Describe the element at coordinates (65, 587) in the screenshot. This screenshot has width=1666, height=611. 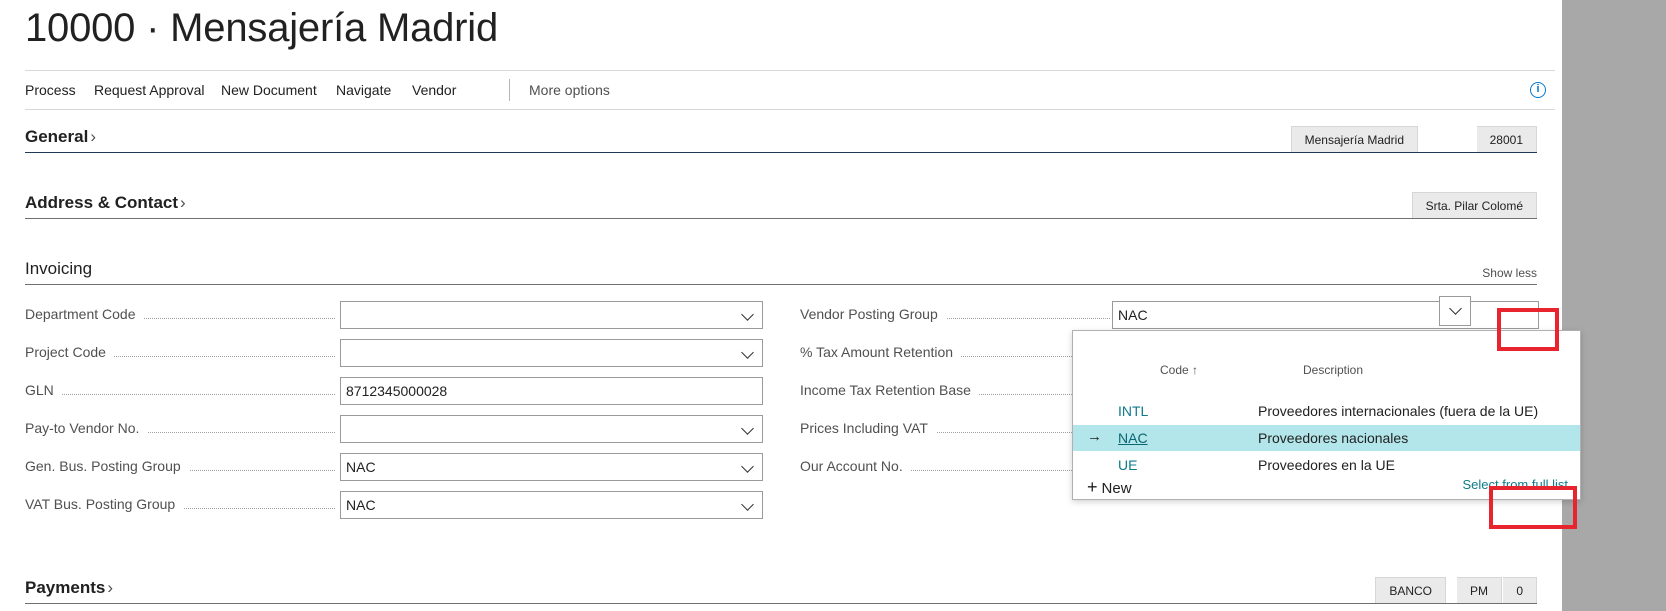
I see `payments-title-label: Payments` at that location.